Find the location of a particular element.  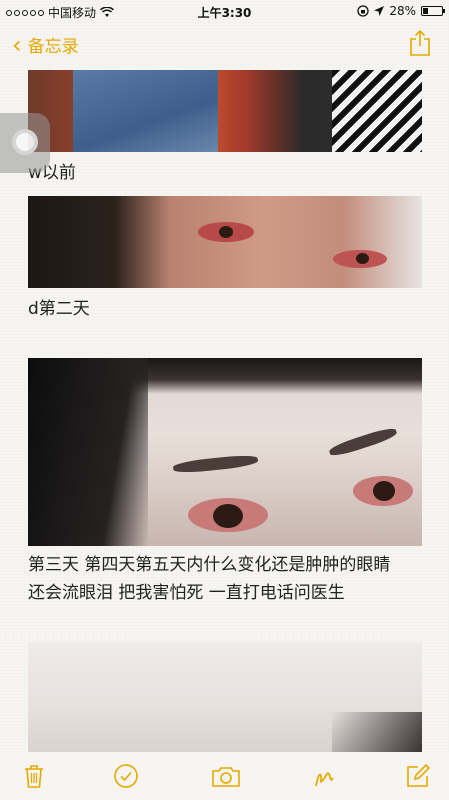

status-bar: 中国移动 上午3:30 28% is located at coordinates (224, 11).